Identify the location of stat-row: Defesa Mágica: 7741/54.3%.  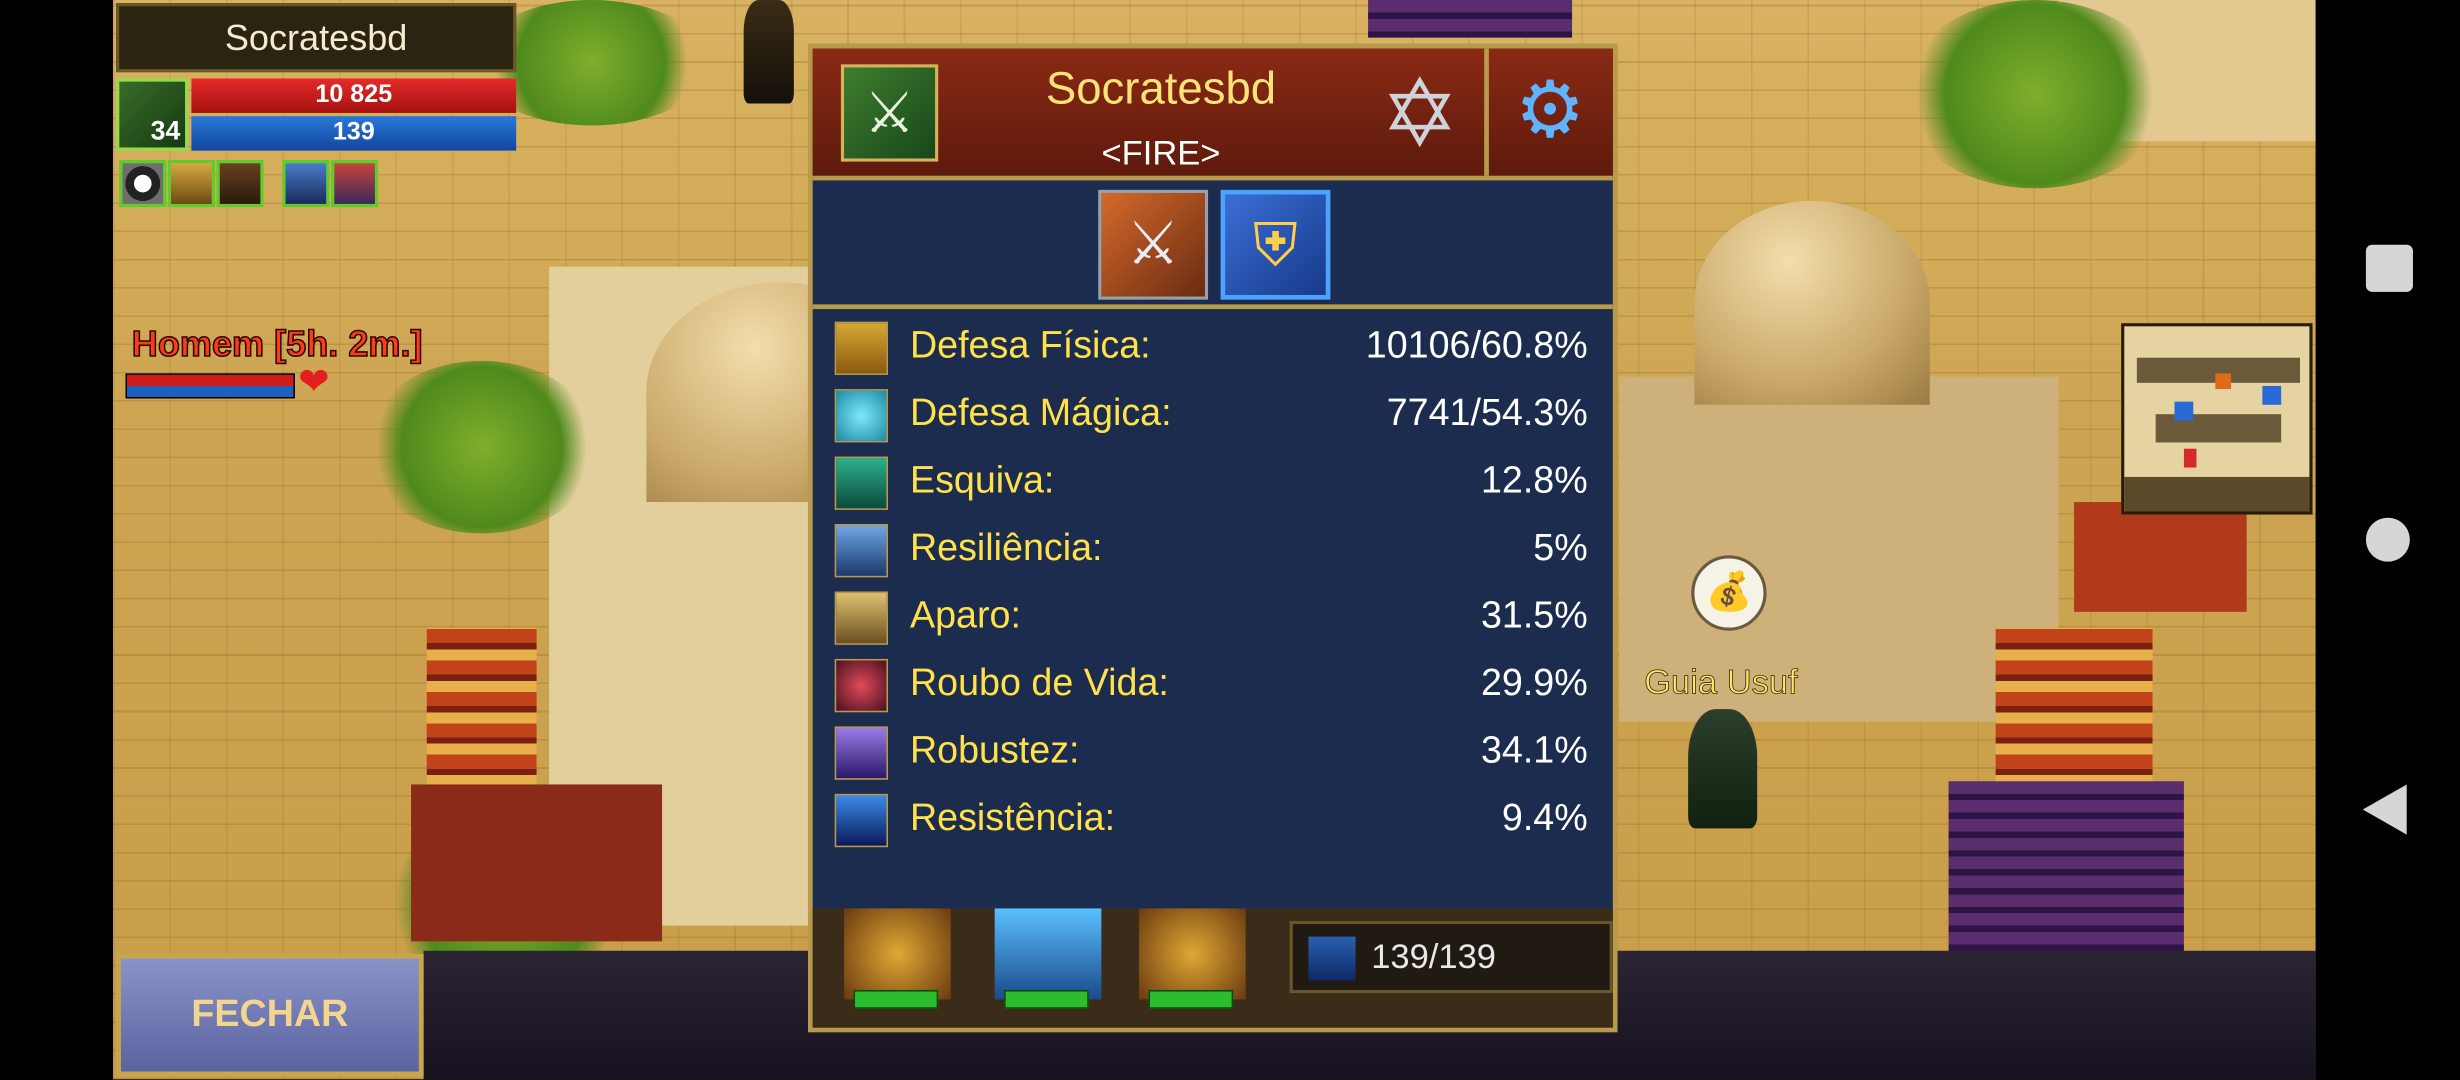
(1213, 416).